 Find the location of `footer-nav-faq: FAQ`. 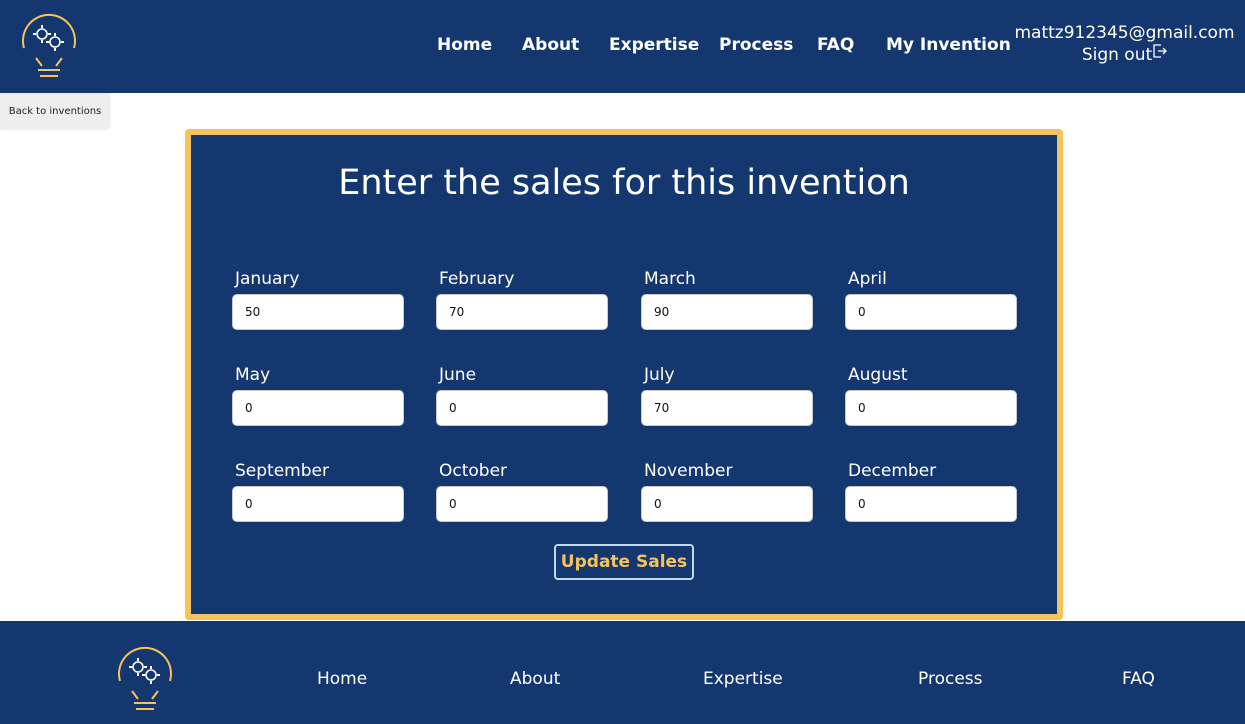

footer-nav-faq: FAQ is located at coordinates (1138, 679).